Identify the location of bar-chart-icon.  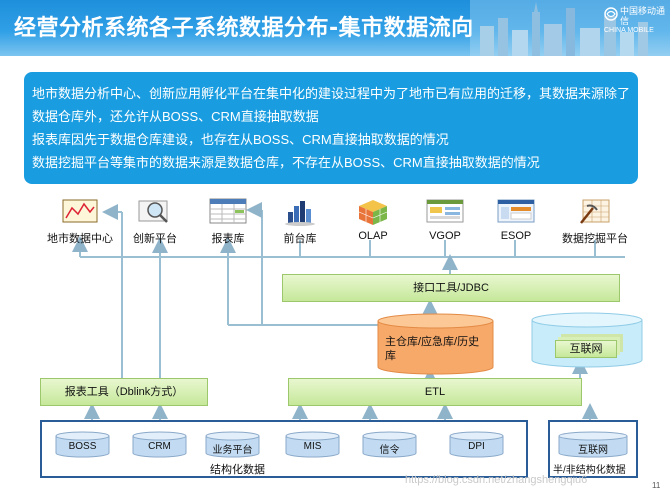
(300, 212).